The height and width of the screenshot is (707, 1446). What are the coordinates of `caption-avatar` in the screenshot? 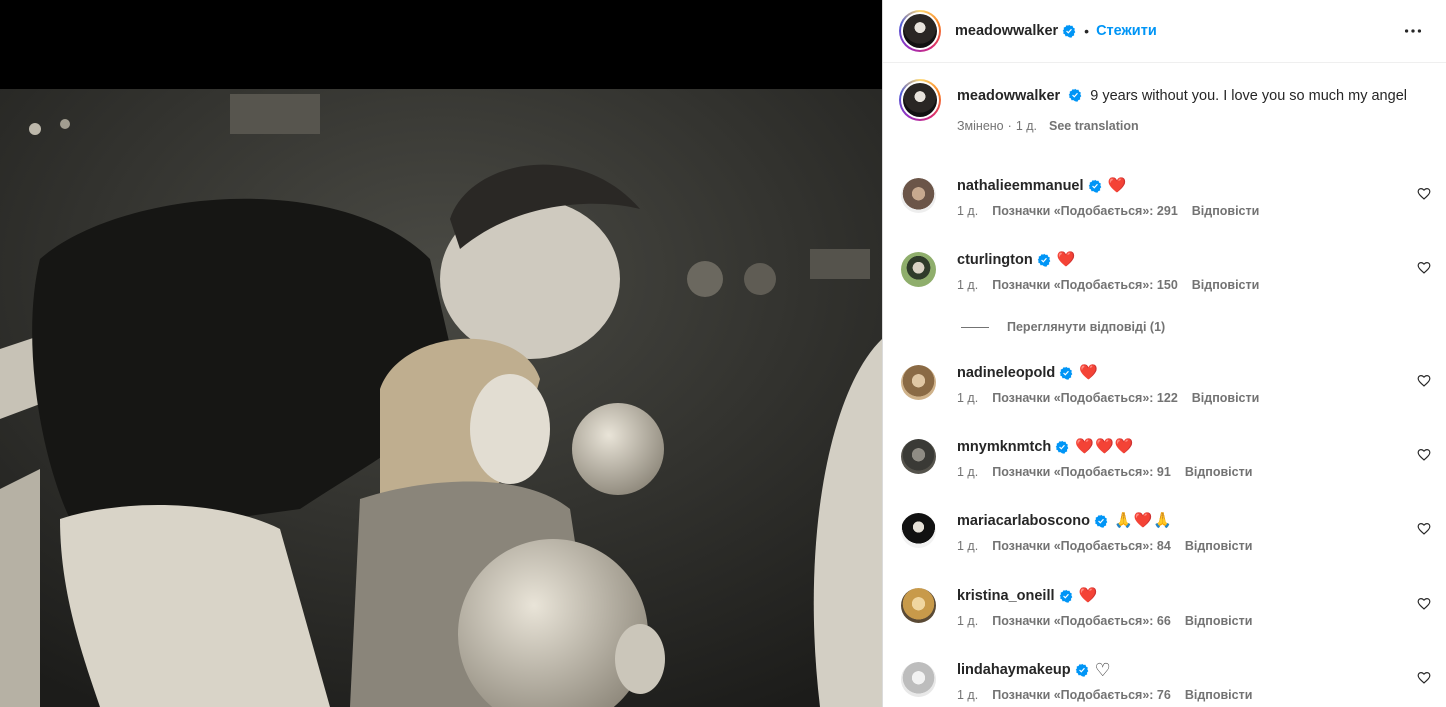 It's located at (920, 100).